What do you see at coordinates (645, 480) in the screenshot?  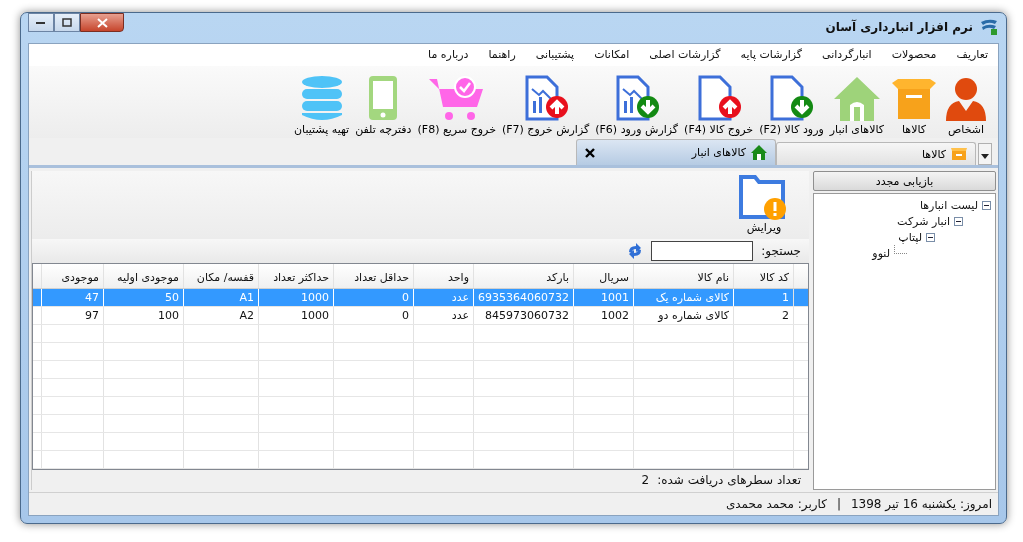 I see `row-count: 2` at bounding box center [645, 480].